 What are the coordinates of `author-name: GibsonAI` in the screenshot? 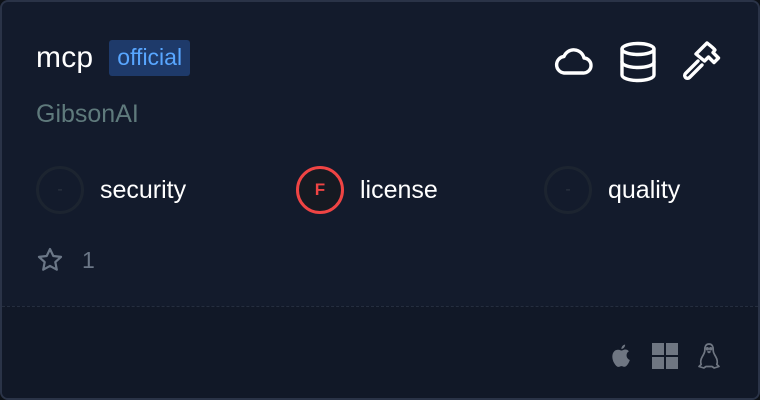 It's located at (87, 114).